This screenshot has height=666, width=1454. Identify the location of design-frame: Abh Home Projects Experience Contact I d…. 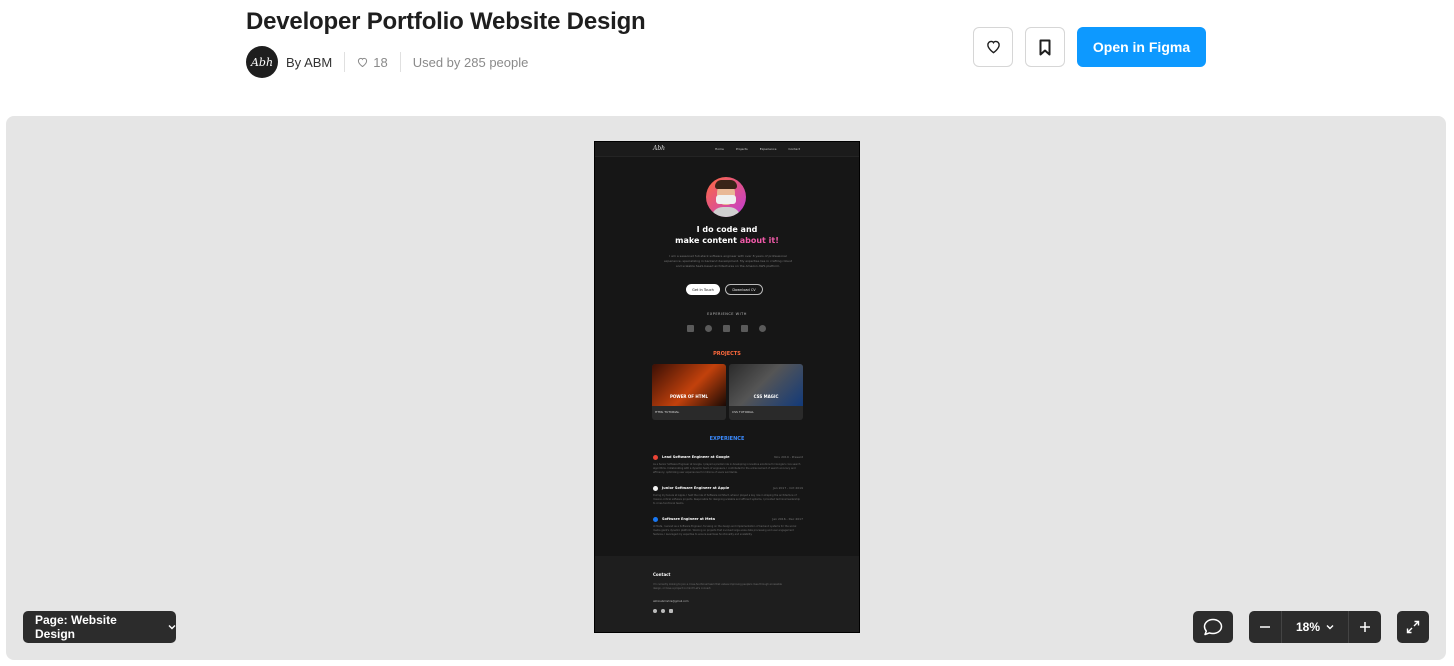
(727, 387).